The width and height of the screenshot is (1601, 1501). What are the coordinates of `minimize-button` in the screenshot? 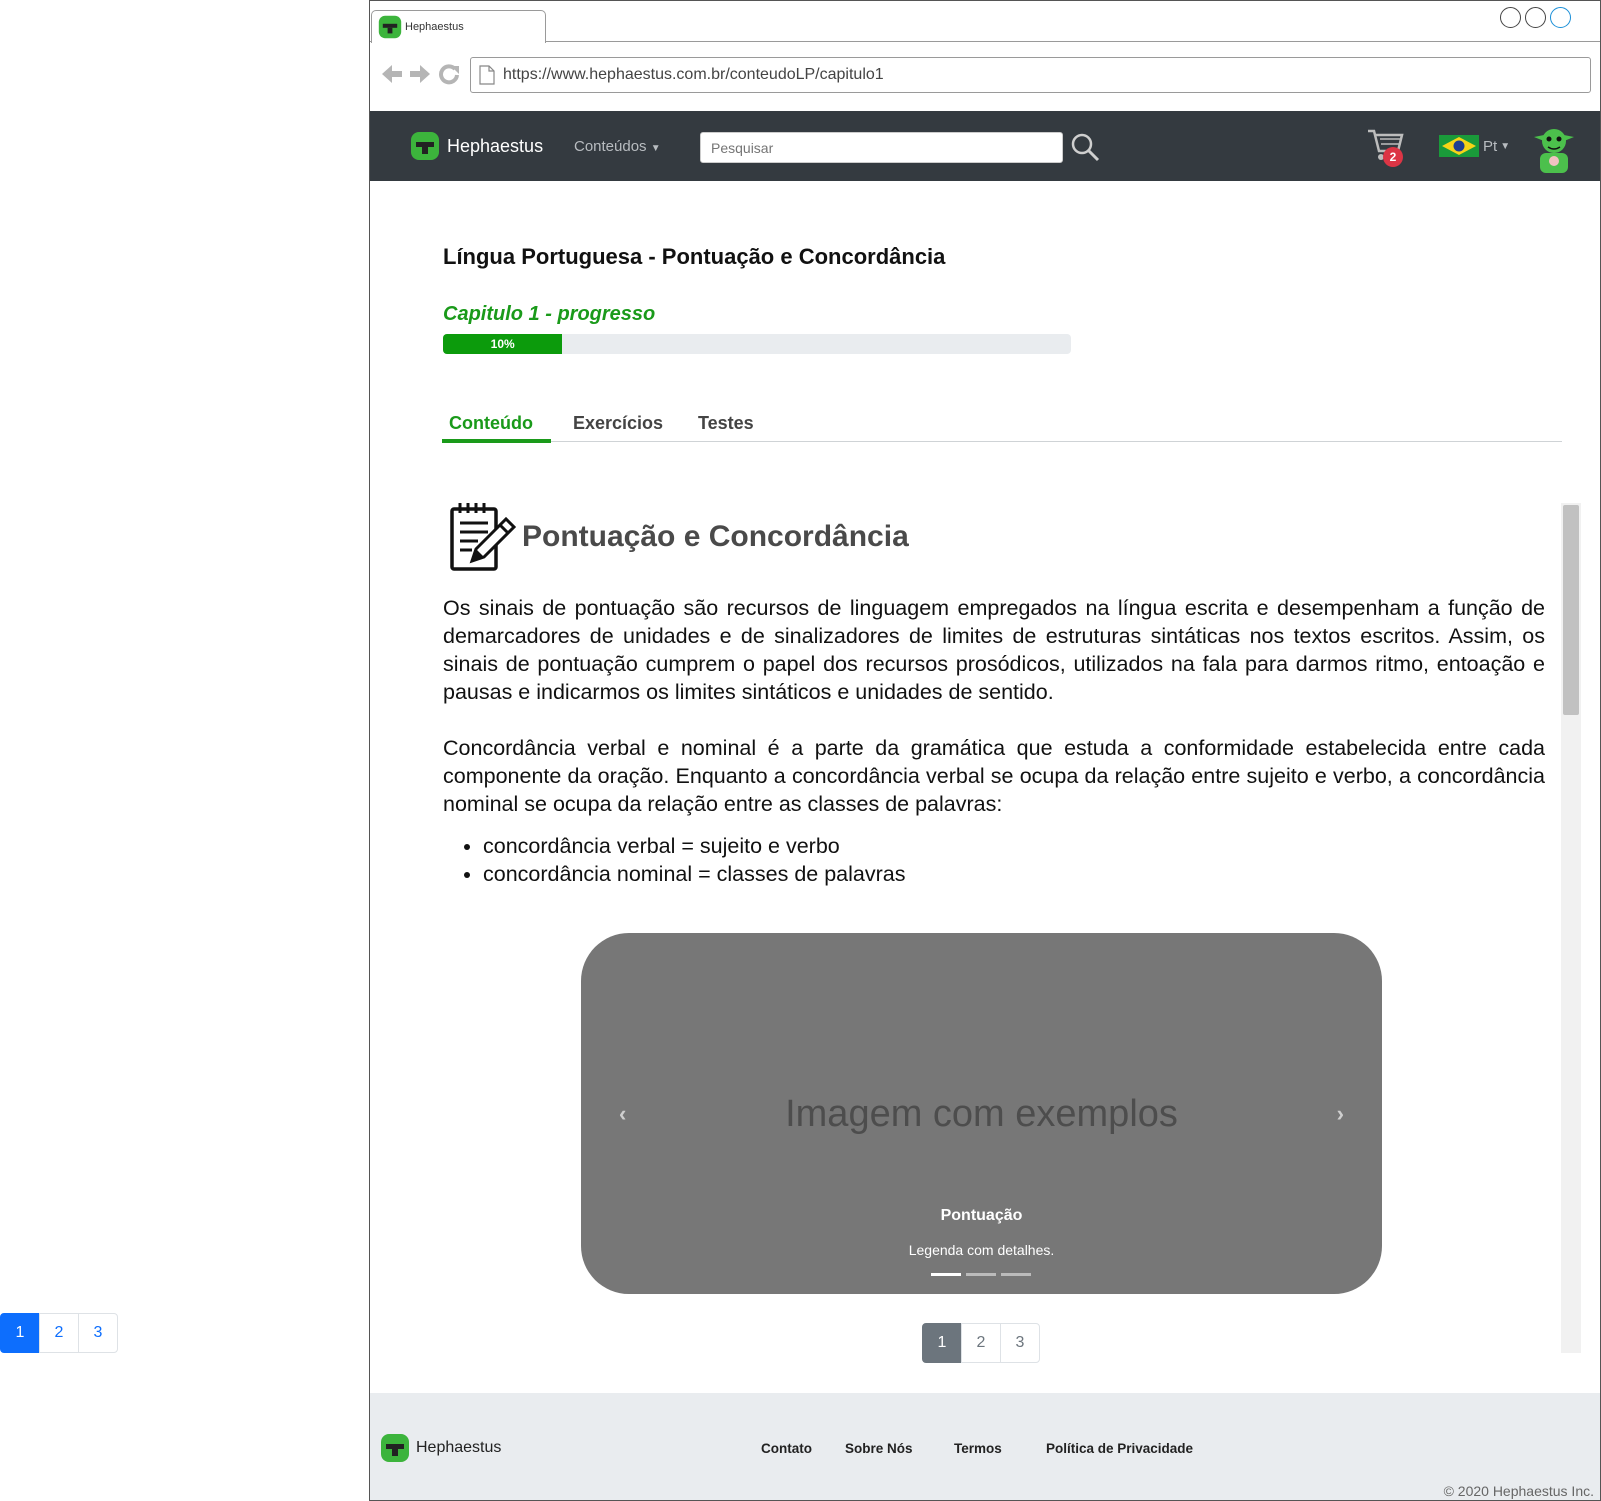 It's located at (1510, 17).